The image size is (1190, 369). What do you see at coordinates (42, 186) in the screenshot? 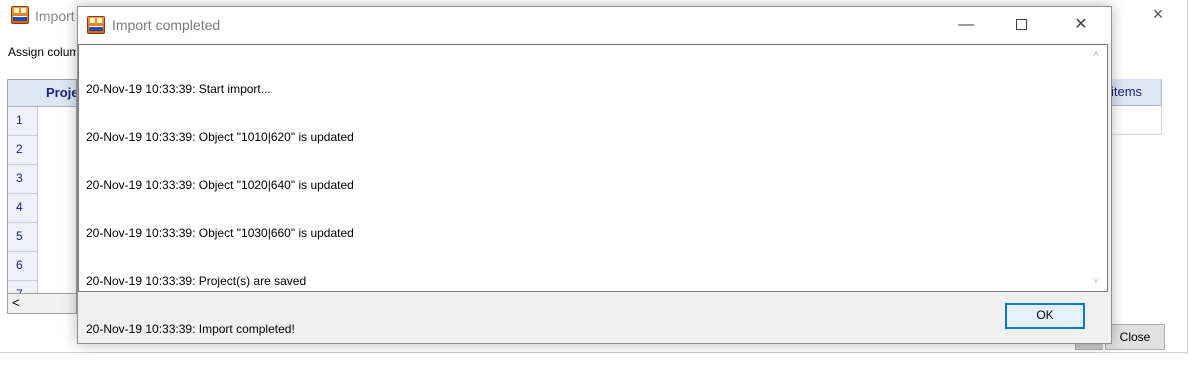
I see `import-grid: Project 1 2 3 4 5 6 7` at bounding box center [42, 186].